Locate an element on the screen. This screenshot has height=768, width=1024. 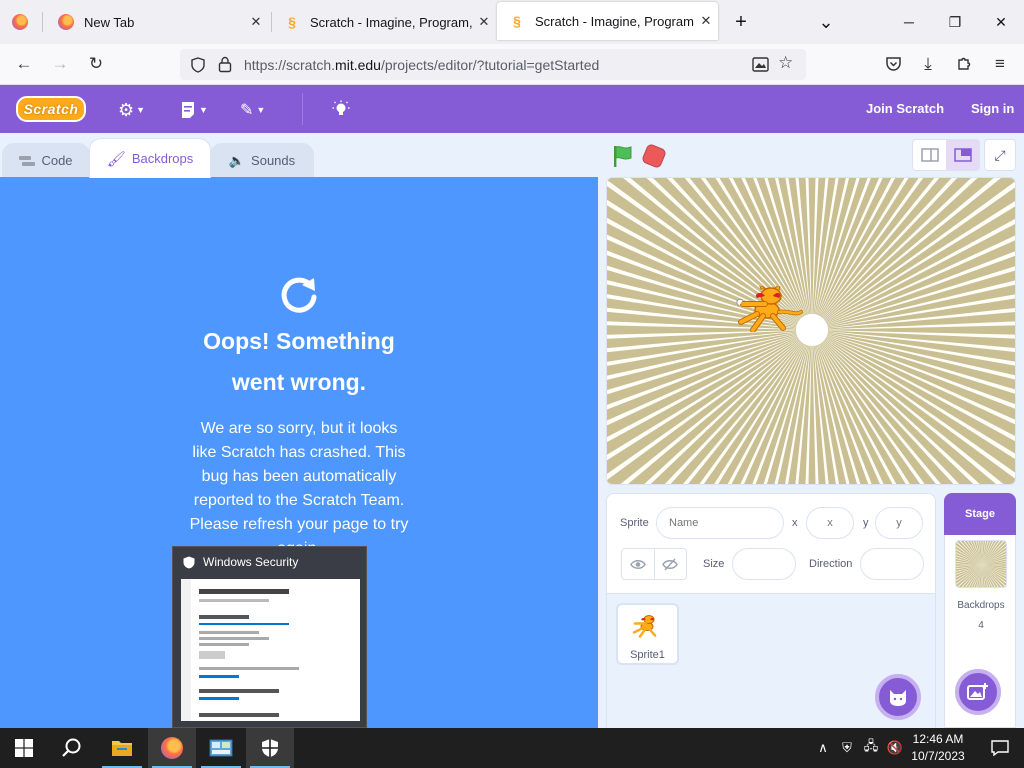
stage-thumbnail is located at coordinates (981, 564).